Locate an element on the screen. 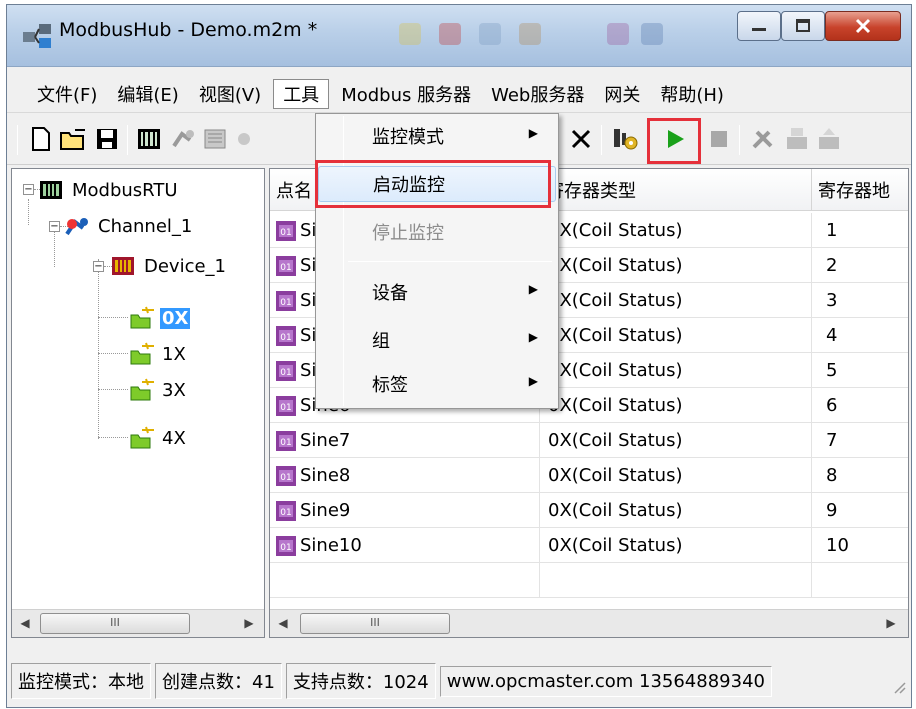 This screenshot has height=709, width=916. menu-item-stop-monitor: 停止监控 is located at coordinates (437, 232).